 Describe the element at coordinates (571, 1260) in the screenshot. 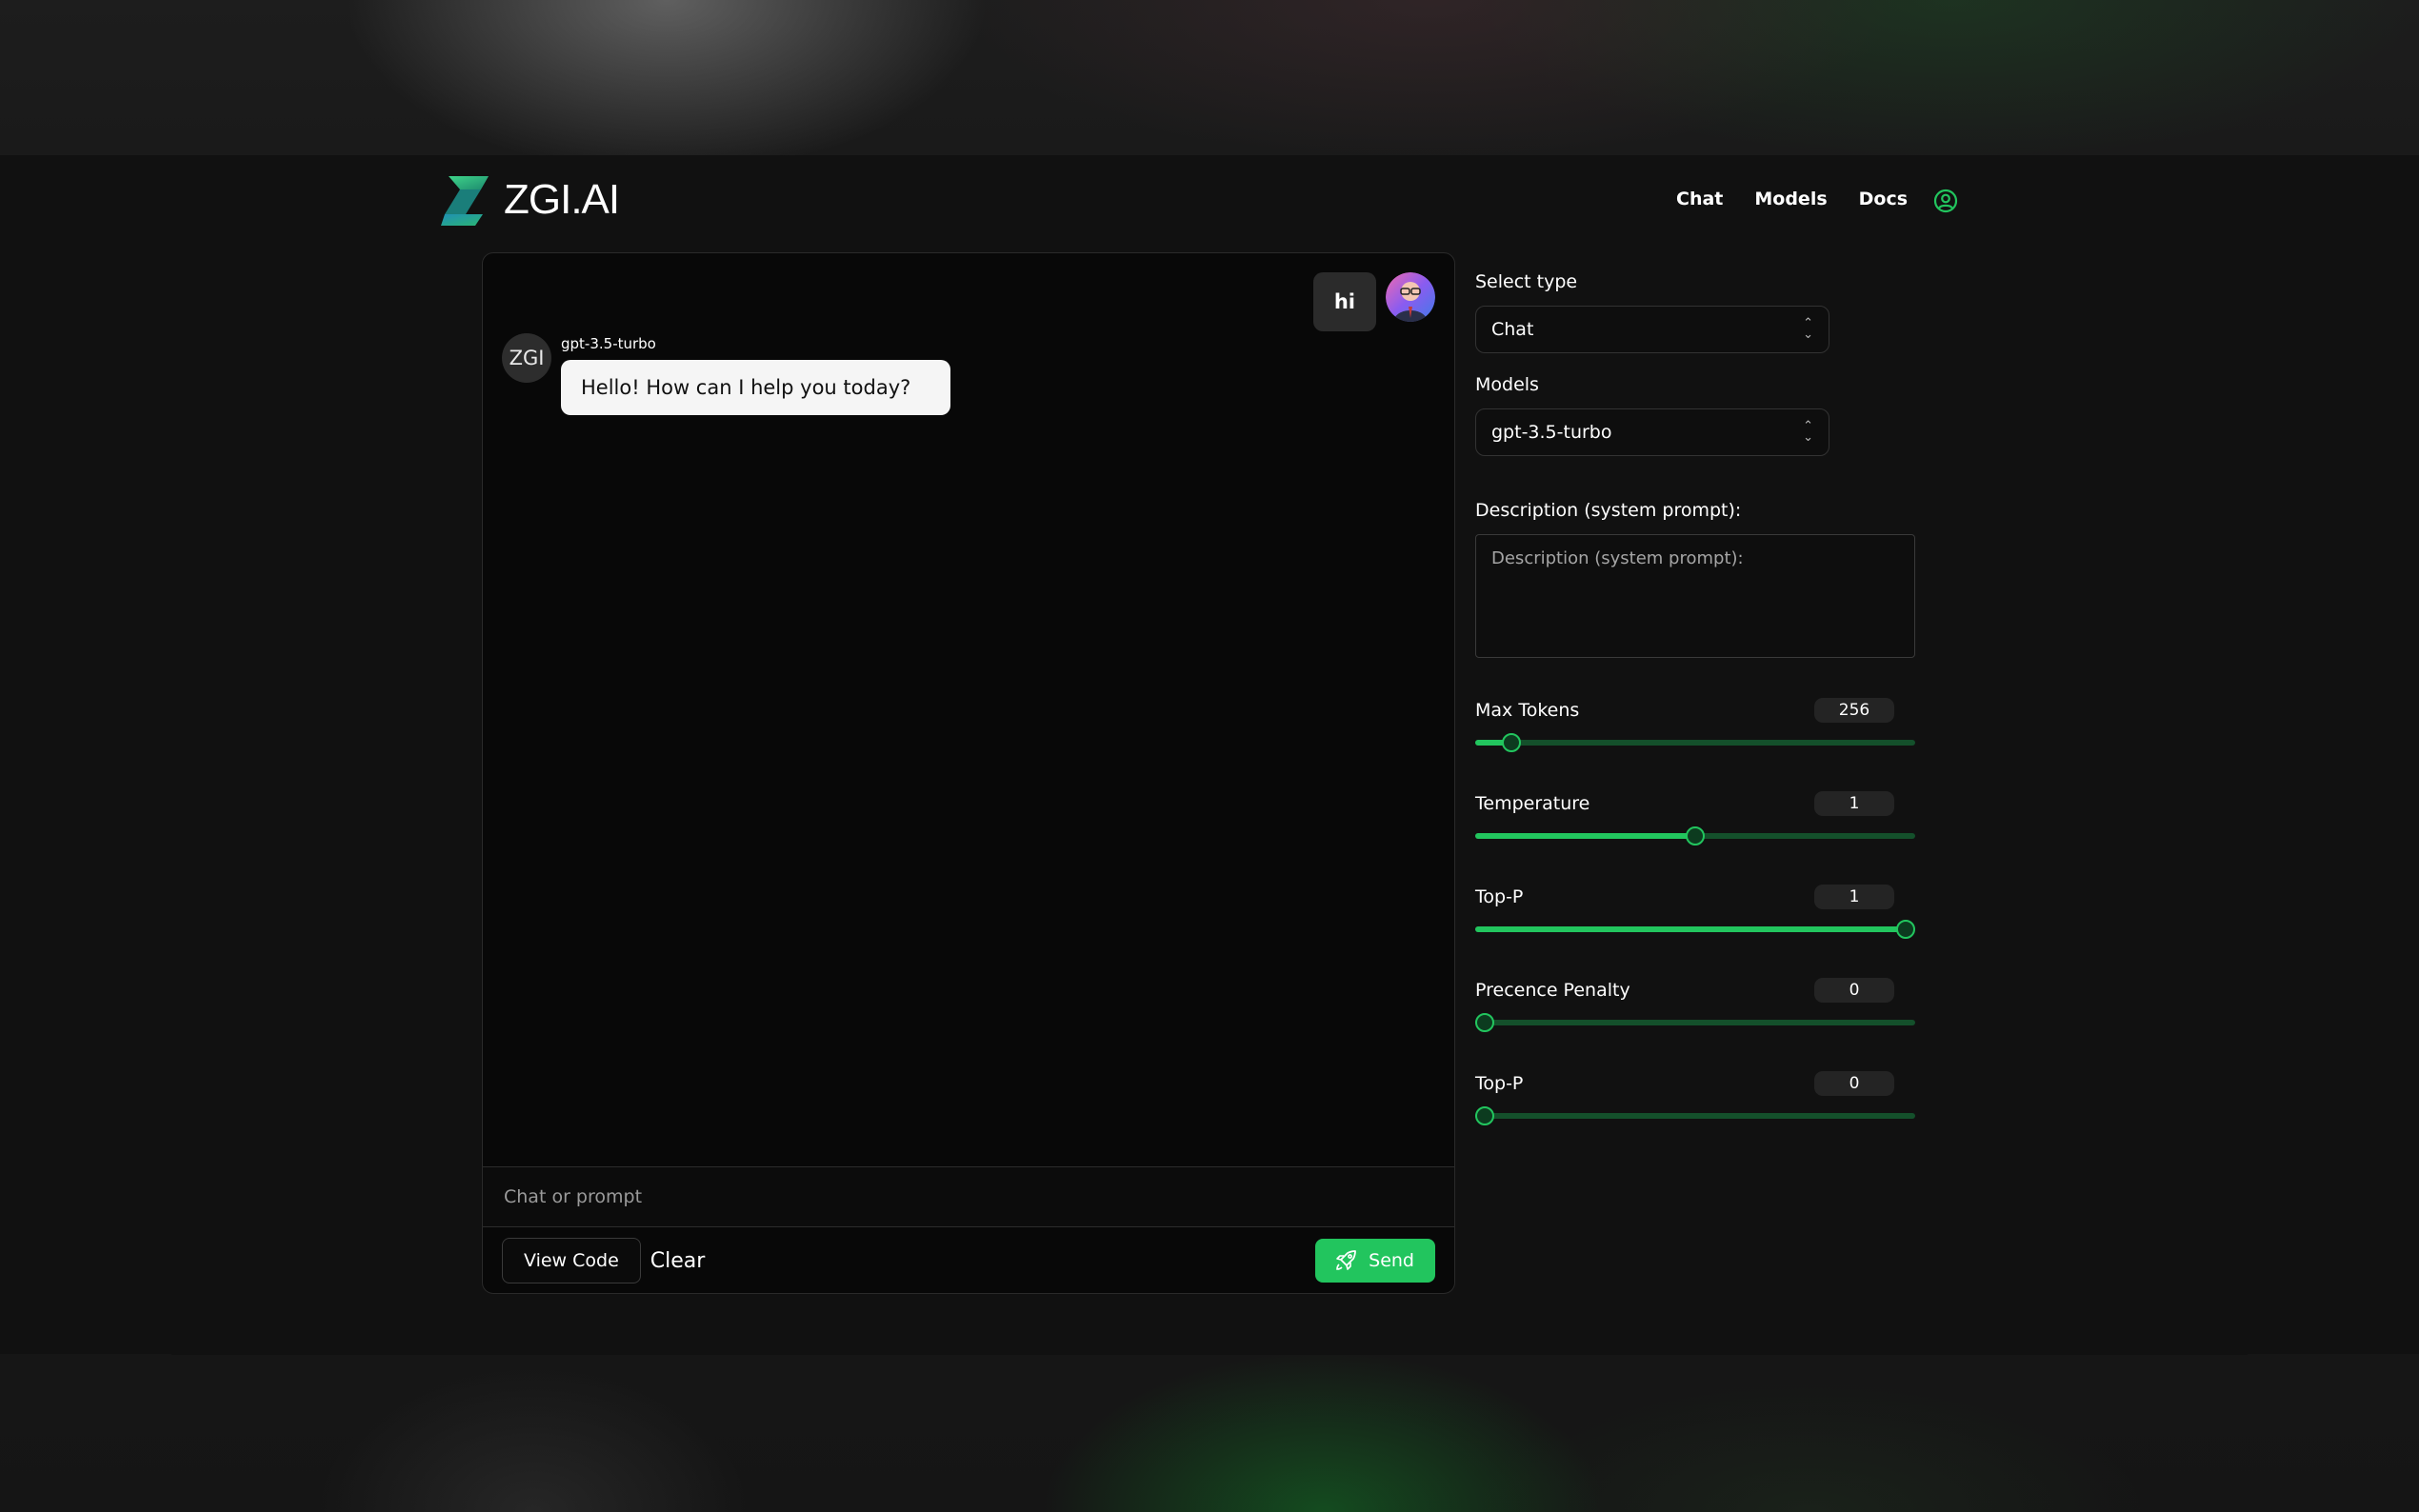

I see `view-code-button: View Code` at that location.